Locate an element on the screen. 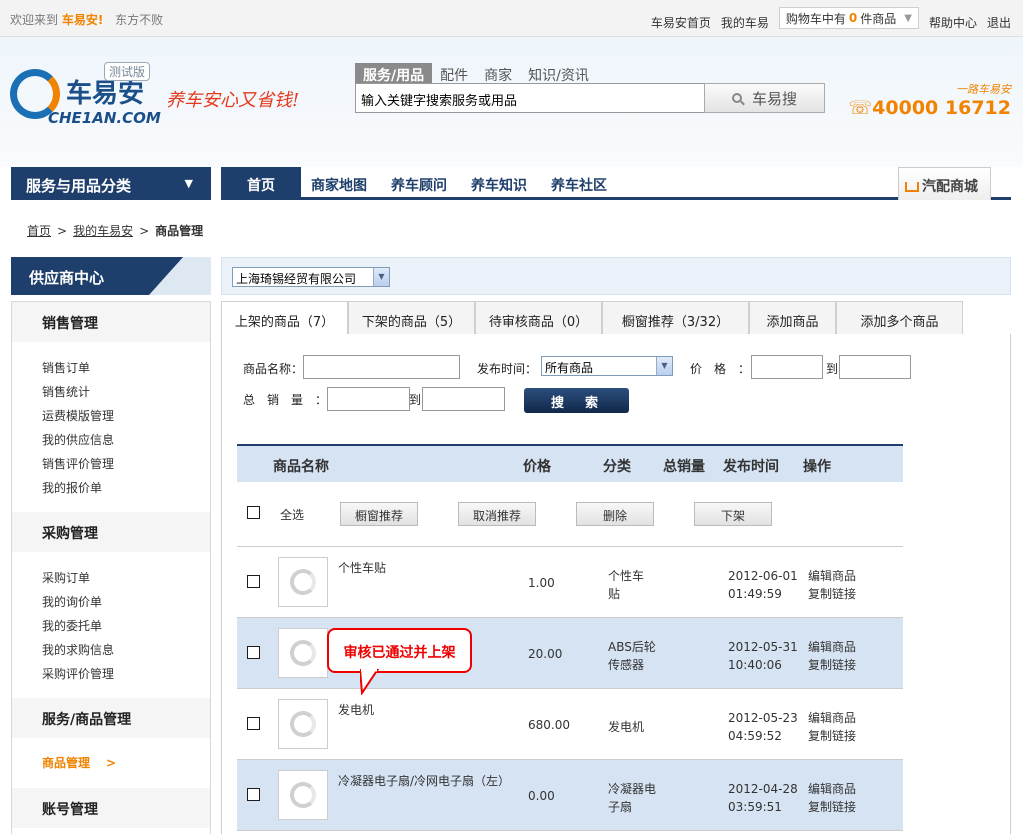 The image size is (1023, 834). category-menu-label: 服务与用品分类 is located at coordinates (79, 186).